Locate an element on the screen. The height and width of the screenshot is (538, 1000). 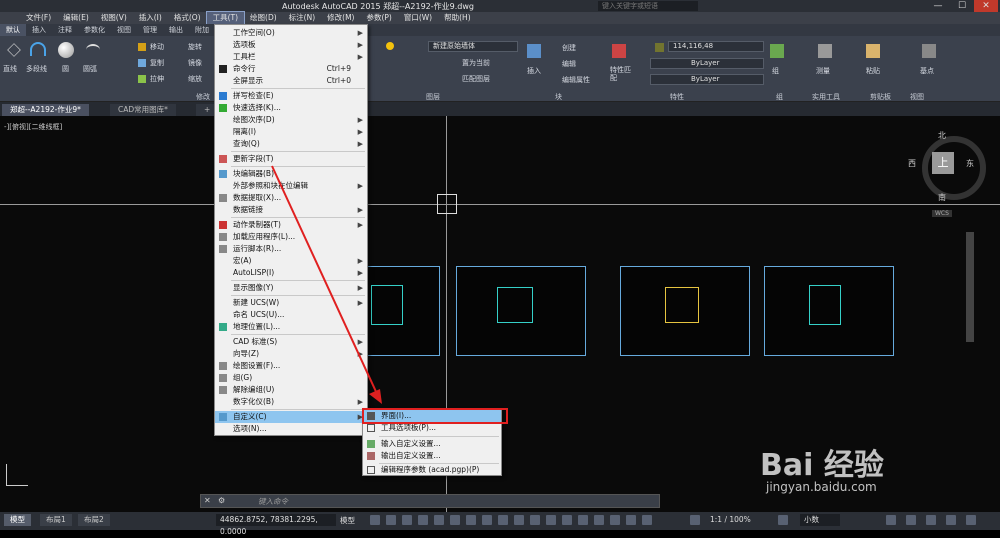
otrack-icon is located at coordinates (455, 520).